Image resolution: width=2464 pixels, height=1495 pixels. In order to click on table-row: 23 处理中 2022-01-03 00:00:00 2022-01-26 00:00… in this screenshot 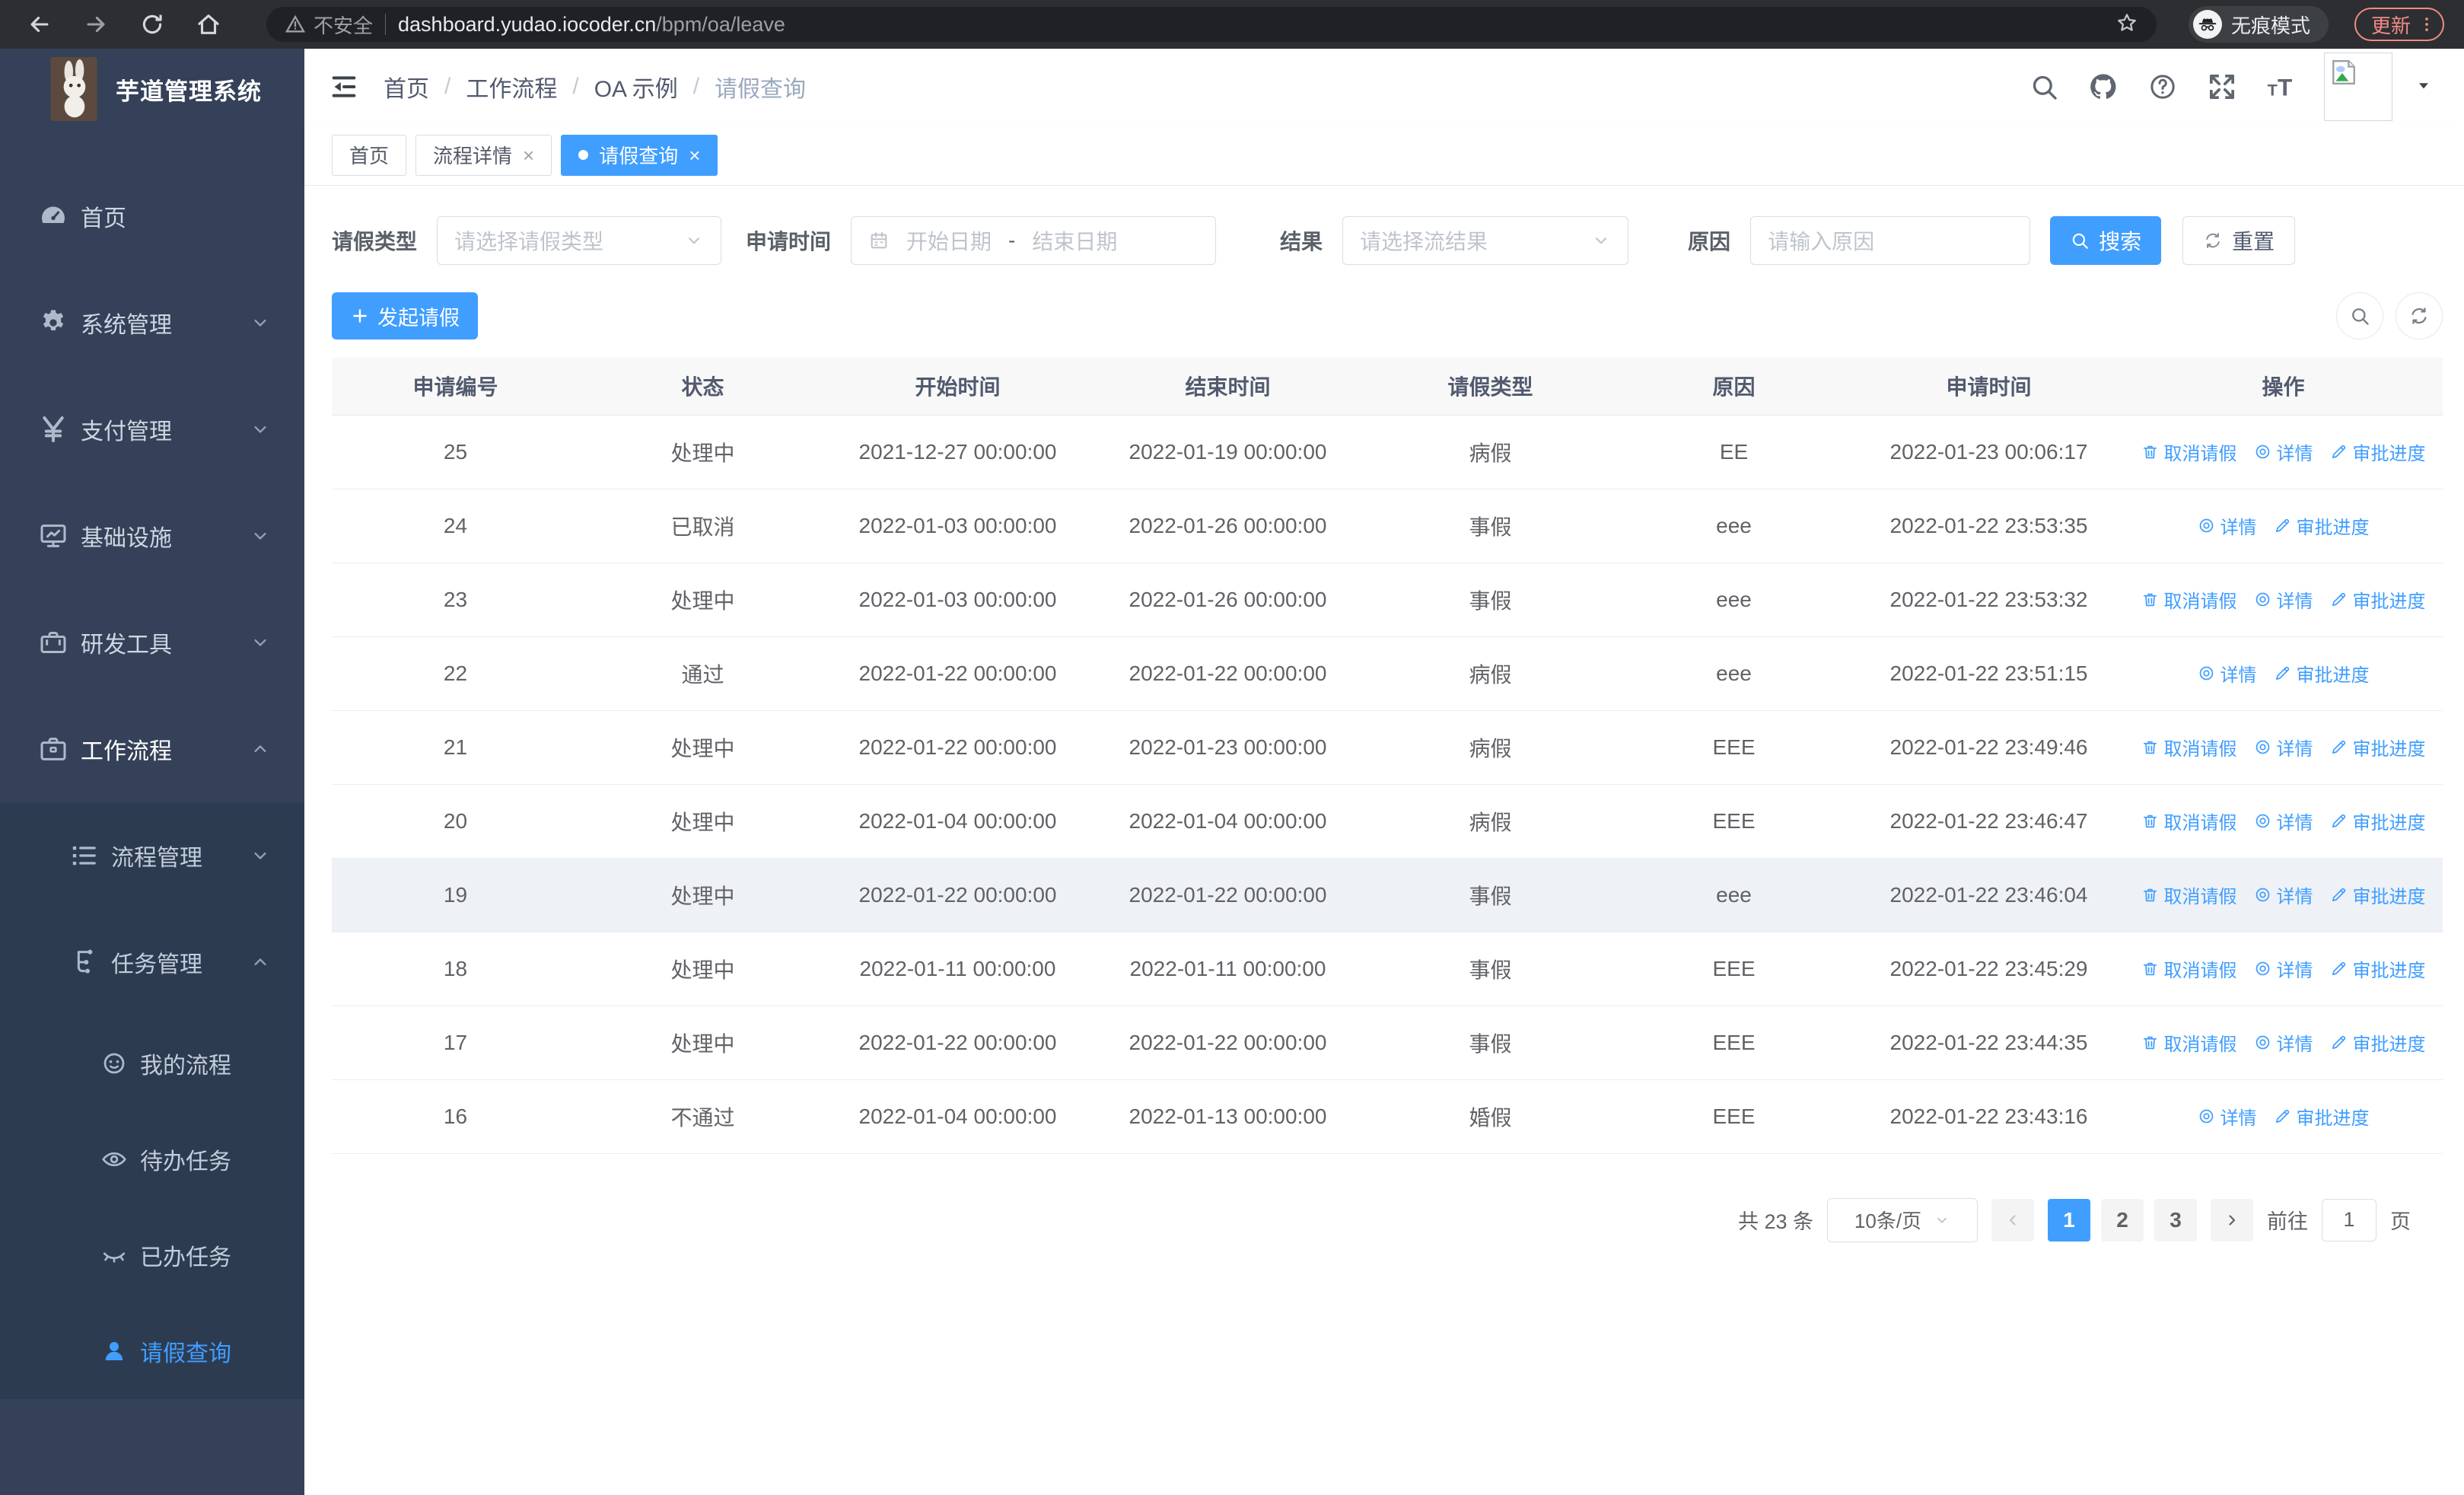, I will do `click(1387, 600)`.